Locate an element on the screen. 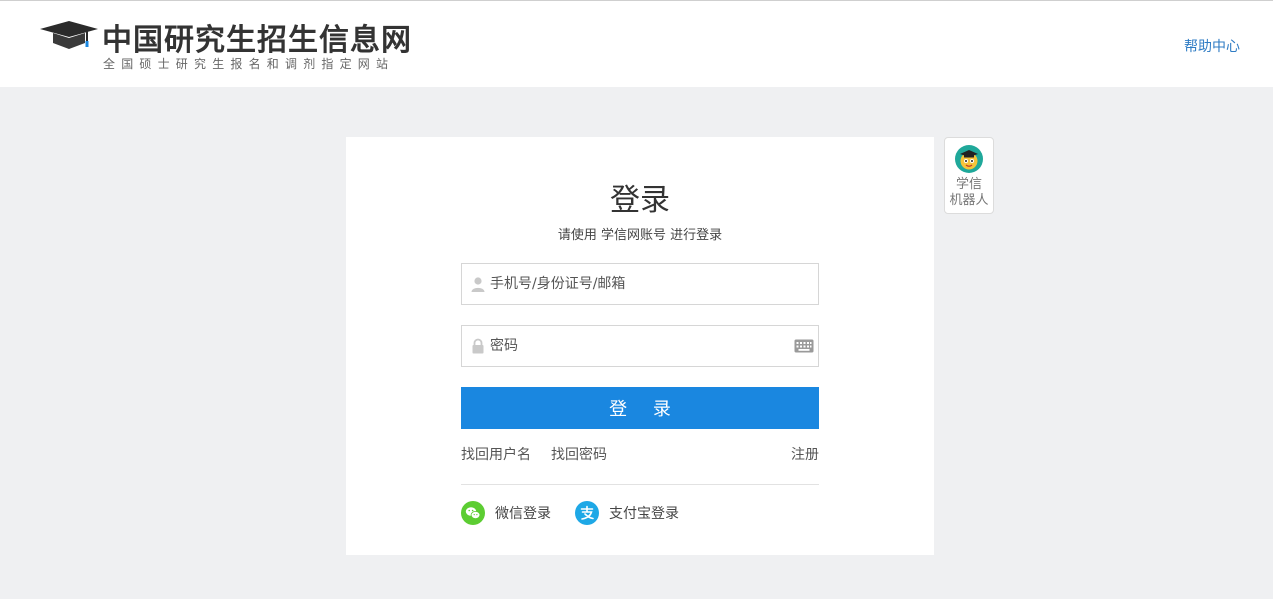  alipay-login-label: 支付宝登录 is located at coordinates (644, 514).